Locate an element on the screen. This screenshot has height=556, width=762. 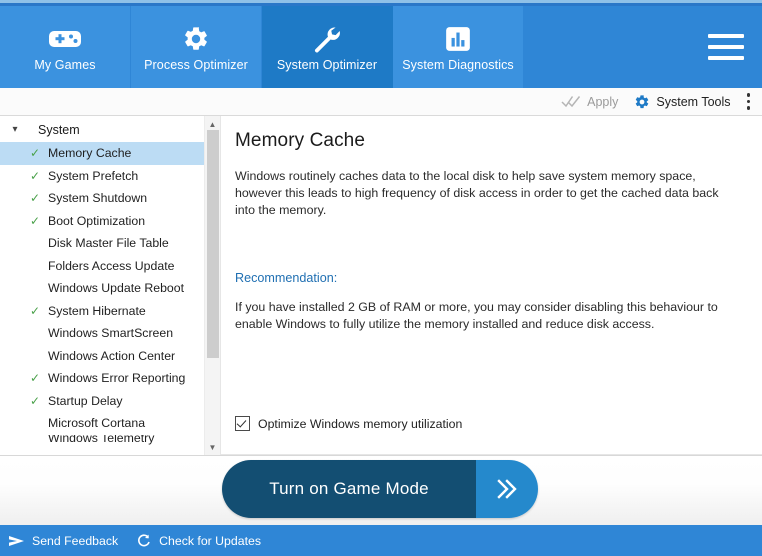
checkbox-checked-icon is located at coordinates (242, 423).